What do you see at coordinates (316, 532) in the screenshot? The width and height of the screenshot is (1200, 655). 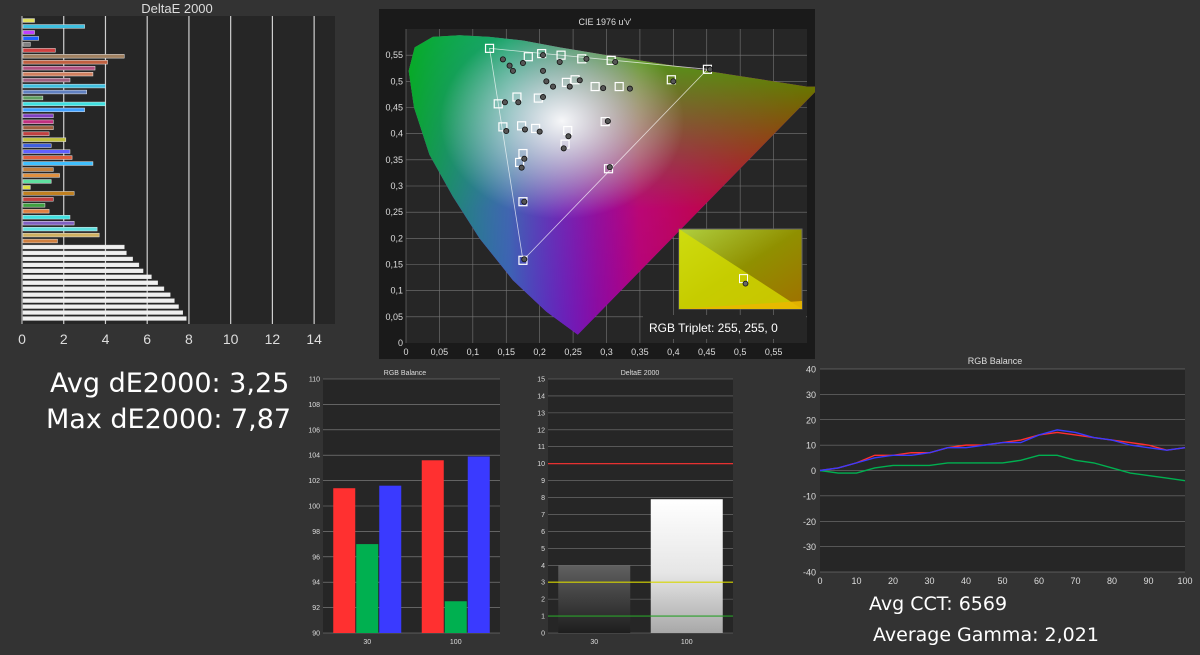 I see `y-tick-label: 98` at bounding box center [316, 532].